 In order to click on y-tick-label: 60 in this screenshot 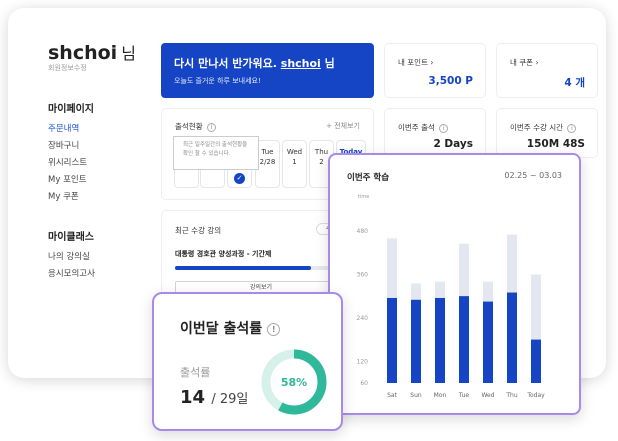, I will do `click(364, 383)`.